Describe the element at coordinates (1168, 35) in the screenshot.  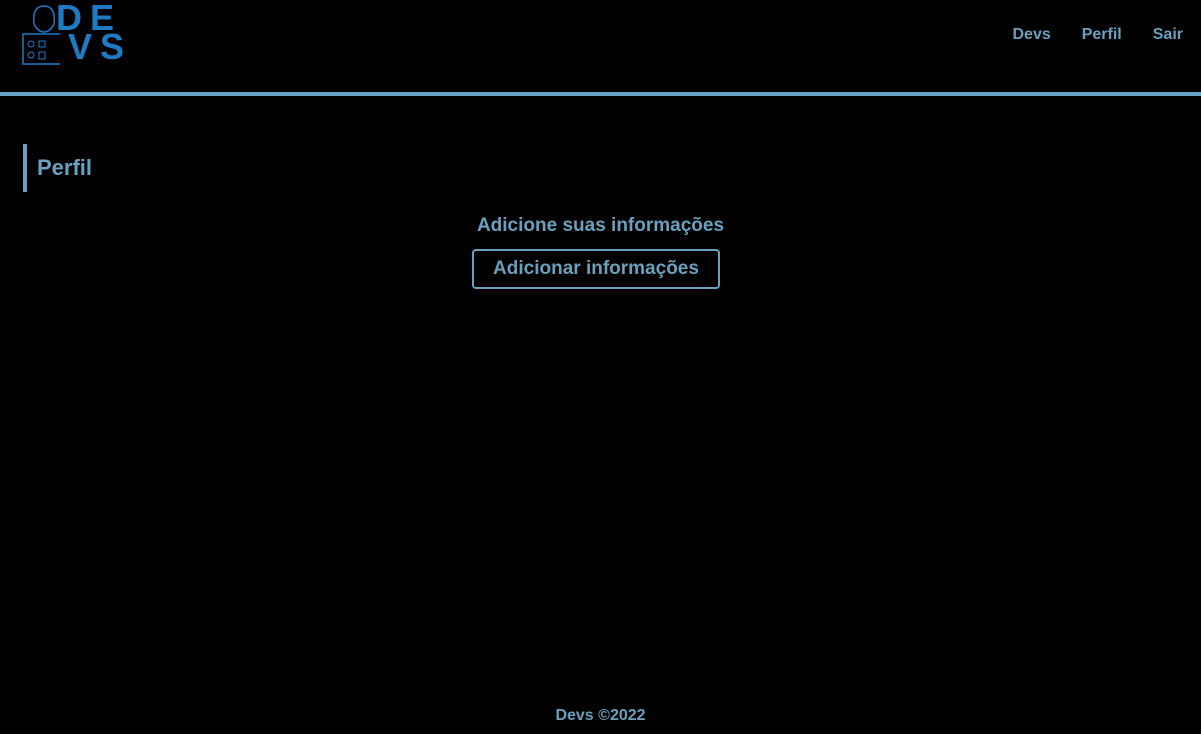
I see `nav-sair: Sair` at that location.